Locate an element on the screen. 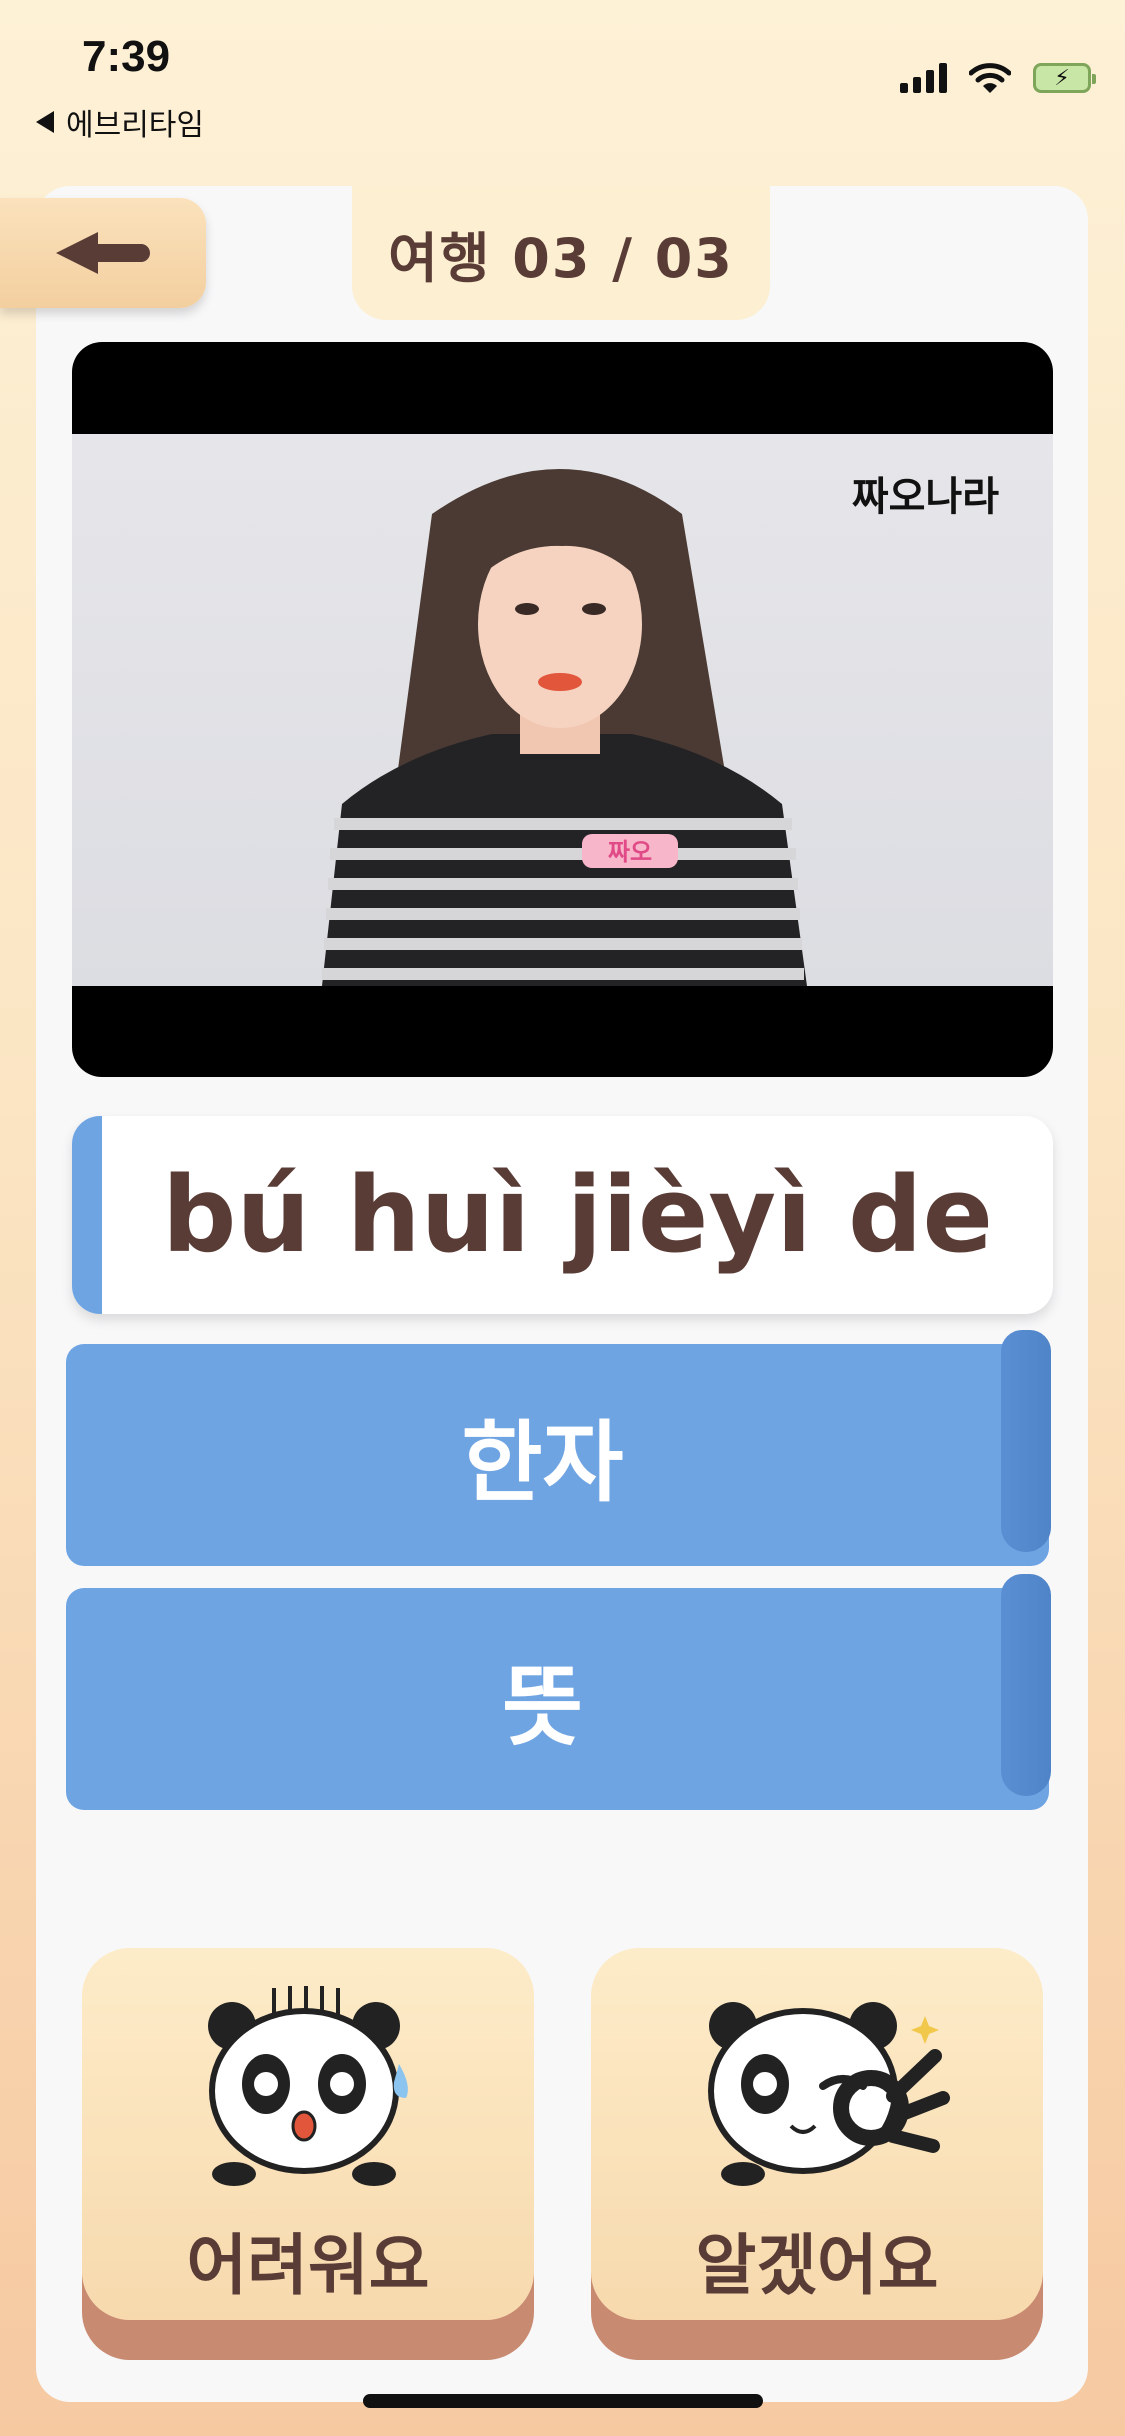  back-arrow-icon is located at coordinates (103, 253).